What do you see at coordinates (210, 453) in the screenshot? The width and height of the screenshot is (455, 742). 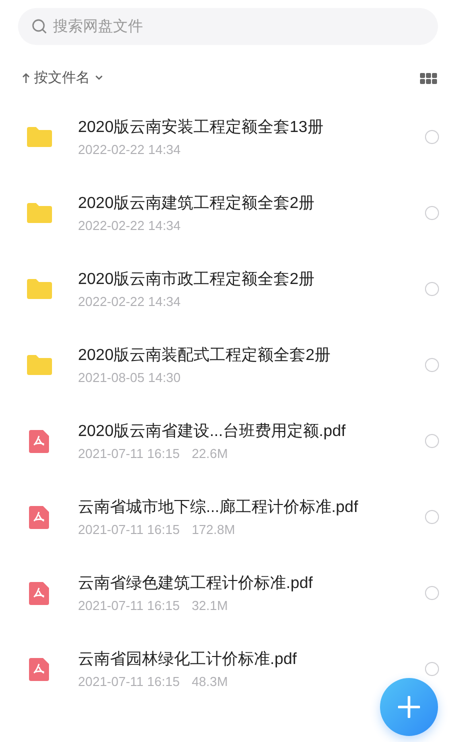 I see `file-size: 22.6M` at bounding box center [210, 453].